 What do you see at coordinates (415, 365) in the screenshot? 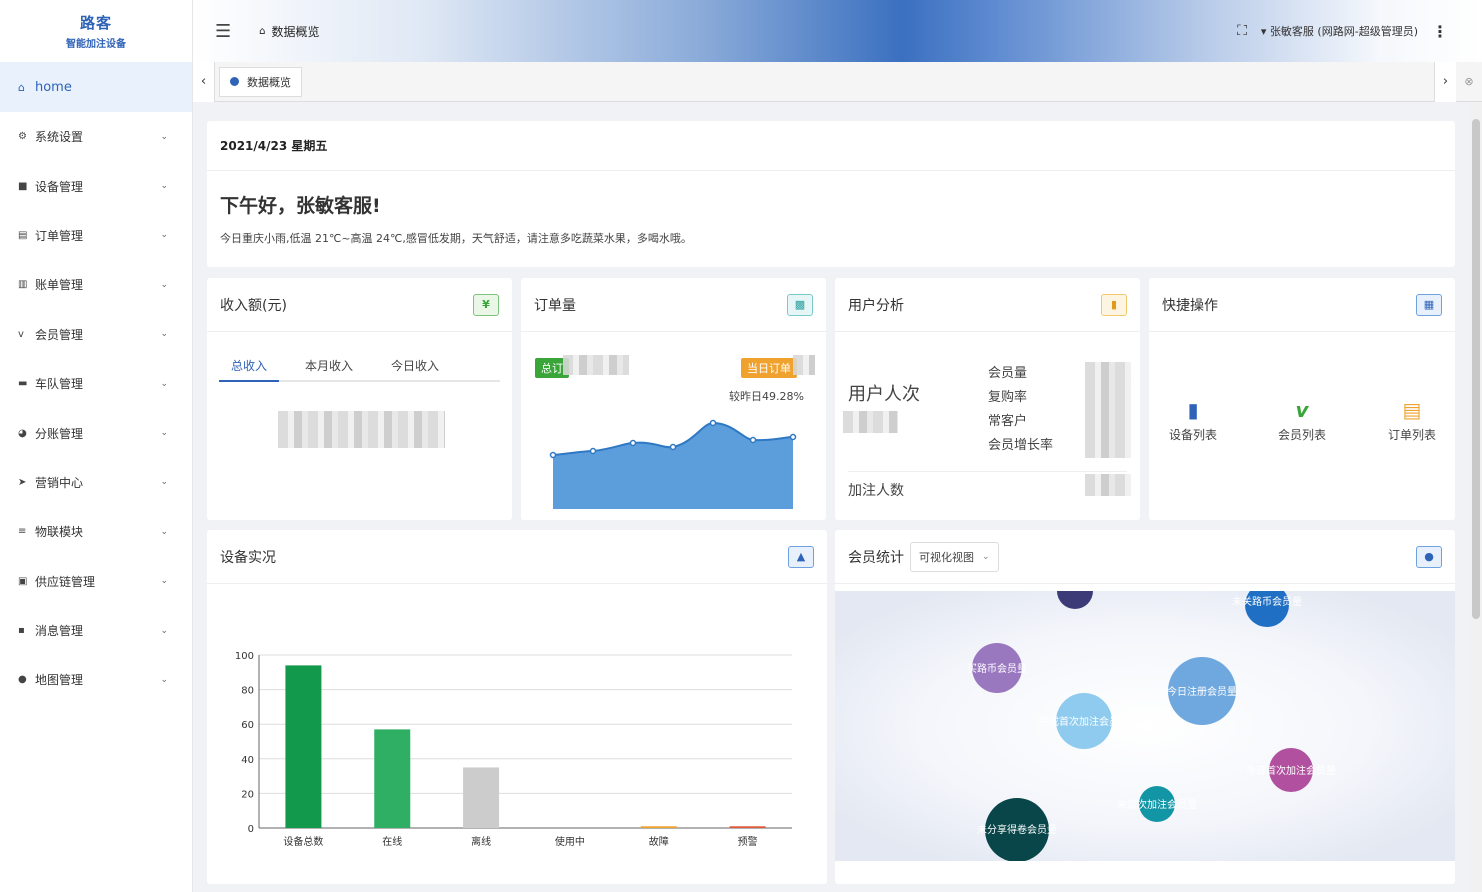
I see `tab-today-income: 今日收入` at bounding box center [415, 365].